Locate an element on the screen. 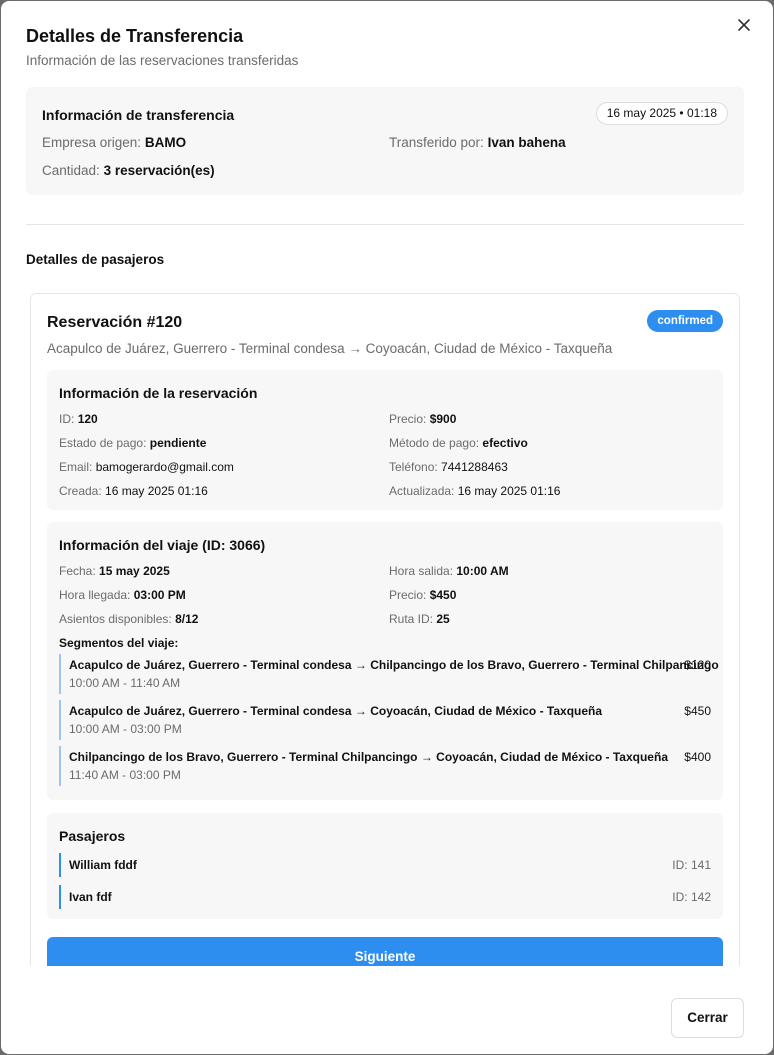  segment-time: 11:40 AM - 03:00 PM is located at coordinates (125, 775).